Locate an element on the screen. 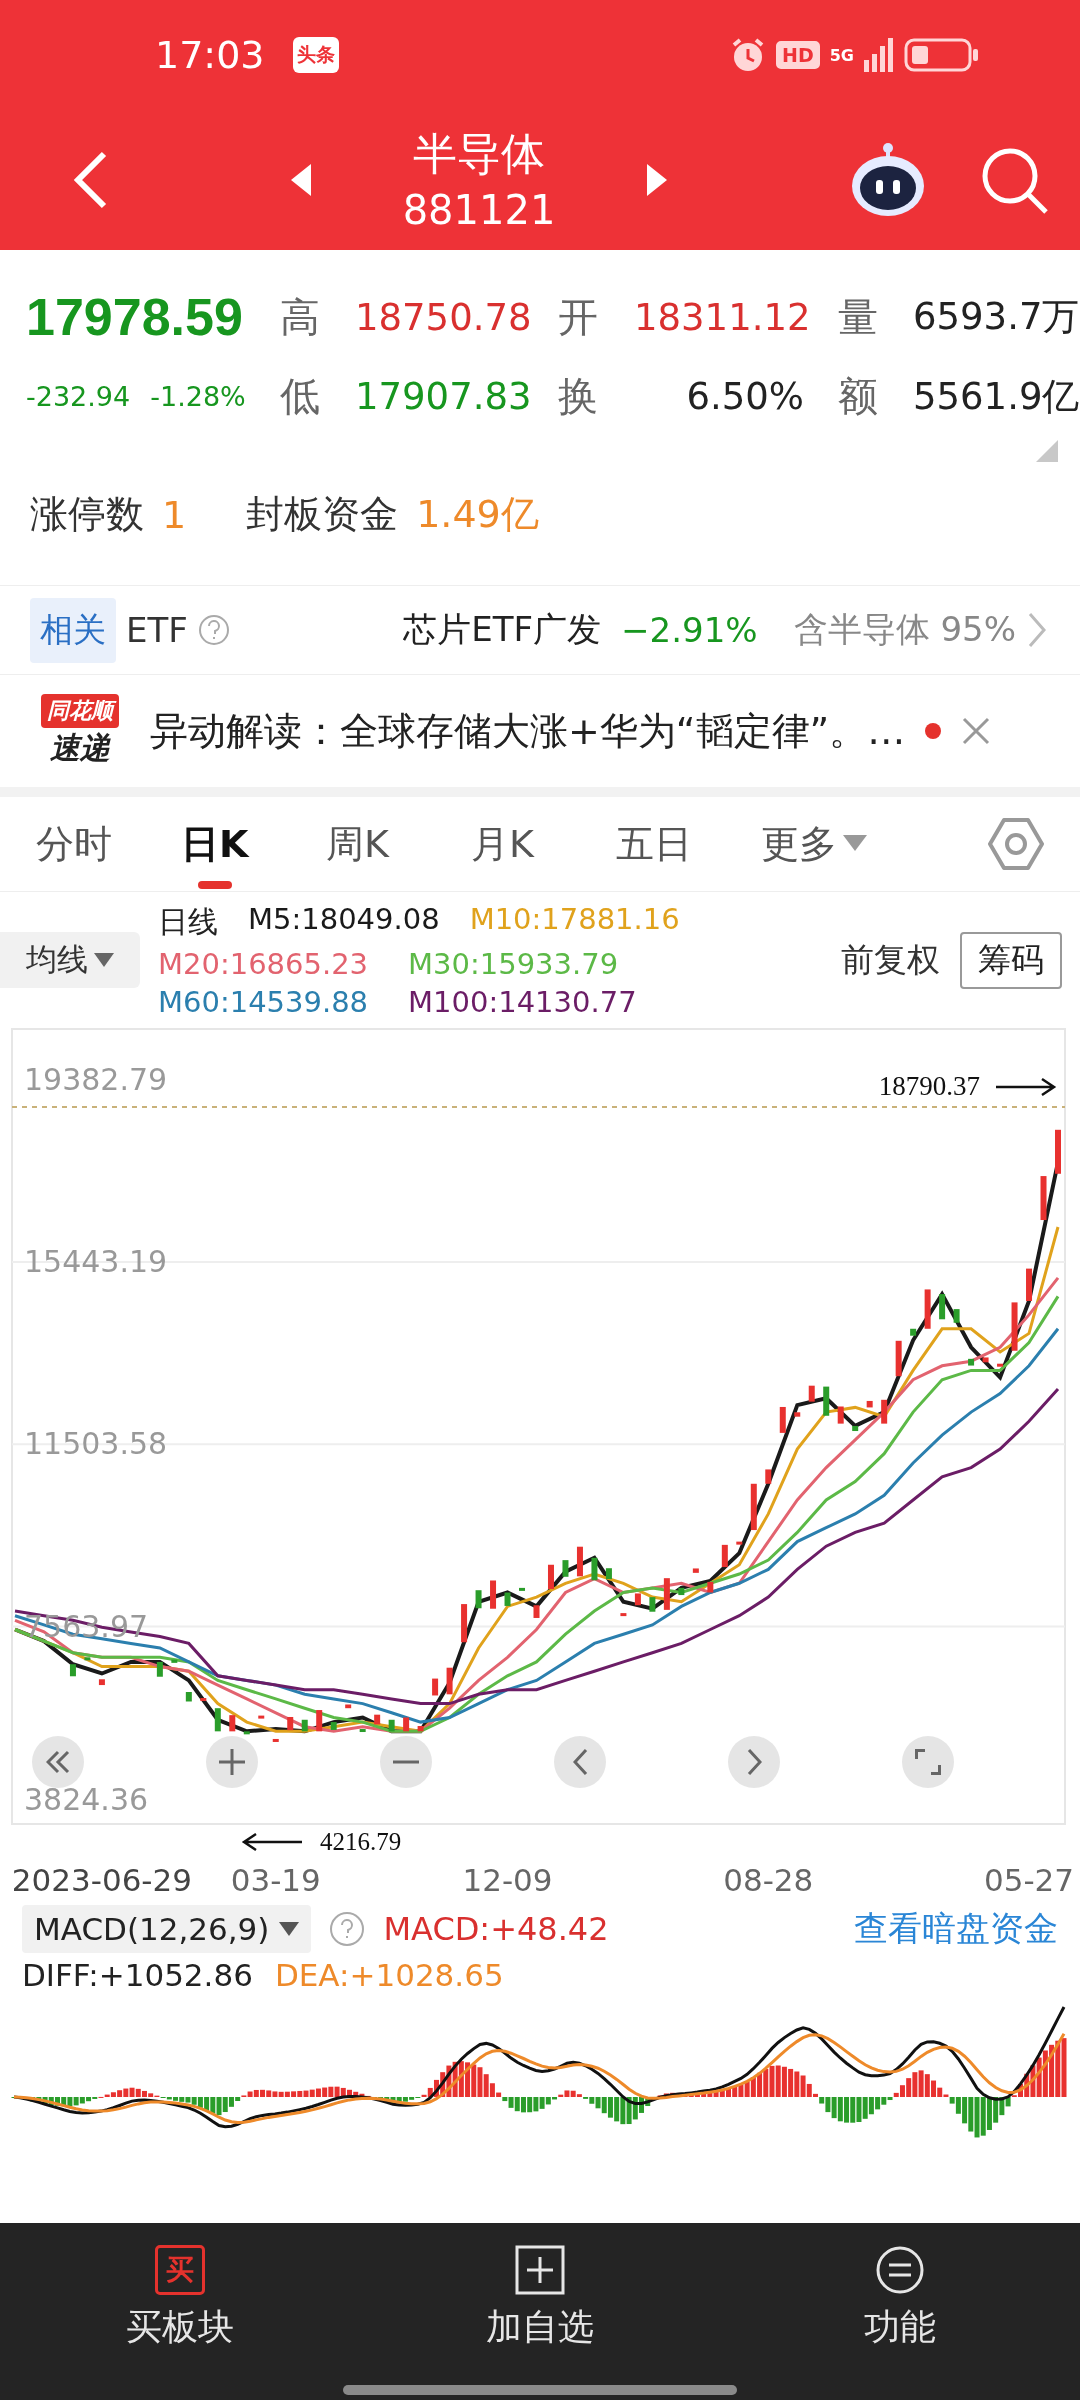  etf-name: 芯片ETF广发 is located at coordinates (502, 630).